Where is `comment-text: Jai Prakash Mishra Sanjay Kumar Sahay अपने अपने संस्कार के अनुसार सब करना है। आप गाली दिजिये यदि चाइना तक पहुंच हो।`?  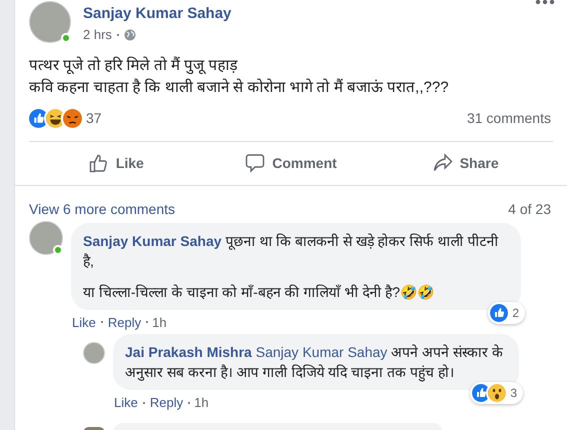 comment-text: Jai Prakash Mishra Sanjay Kumar Sahay अपने अपने संस्कार के अनुसार सब करना है। आप गाली दिजिये यदि चाइना तक पहुंच हो। is located at coordinates (314, 362).